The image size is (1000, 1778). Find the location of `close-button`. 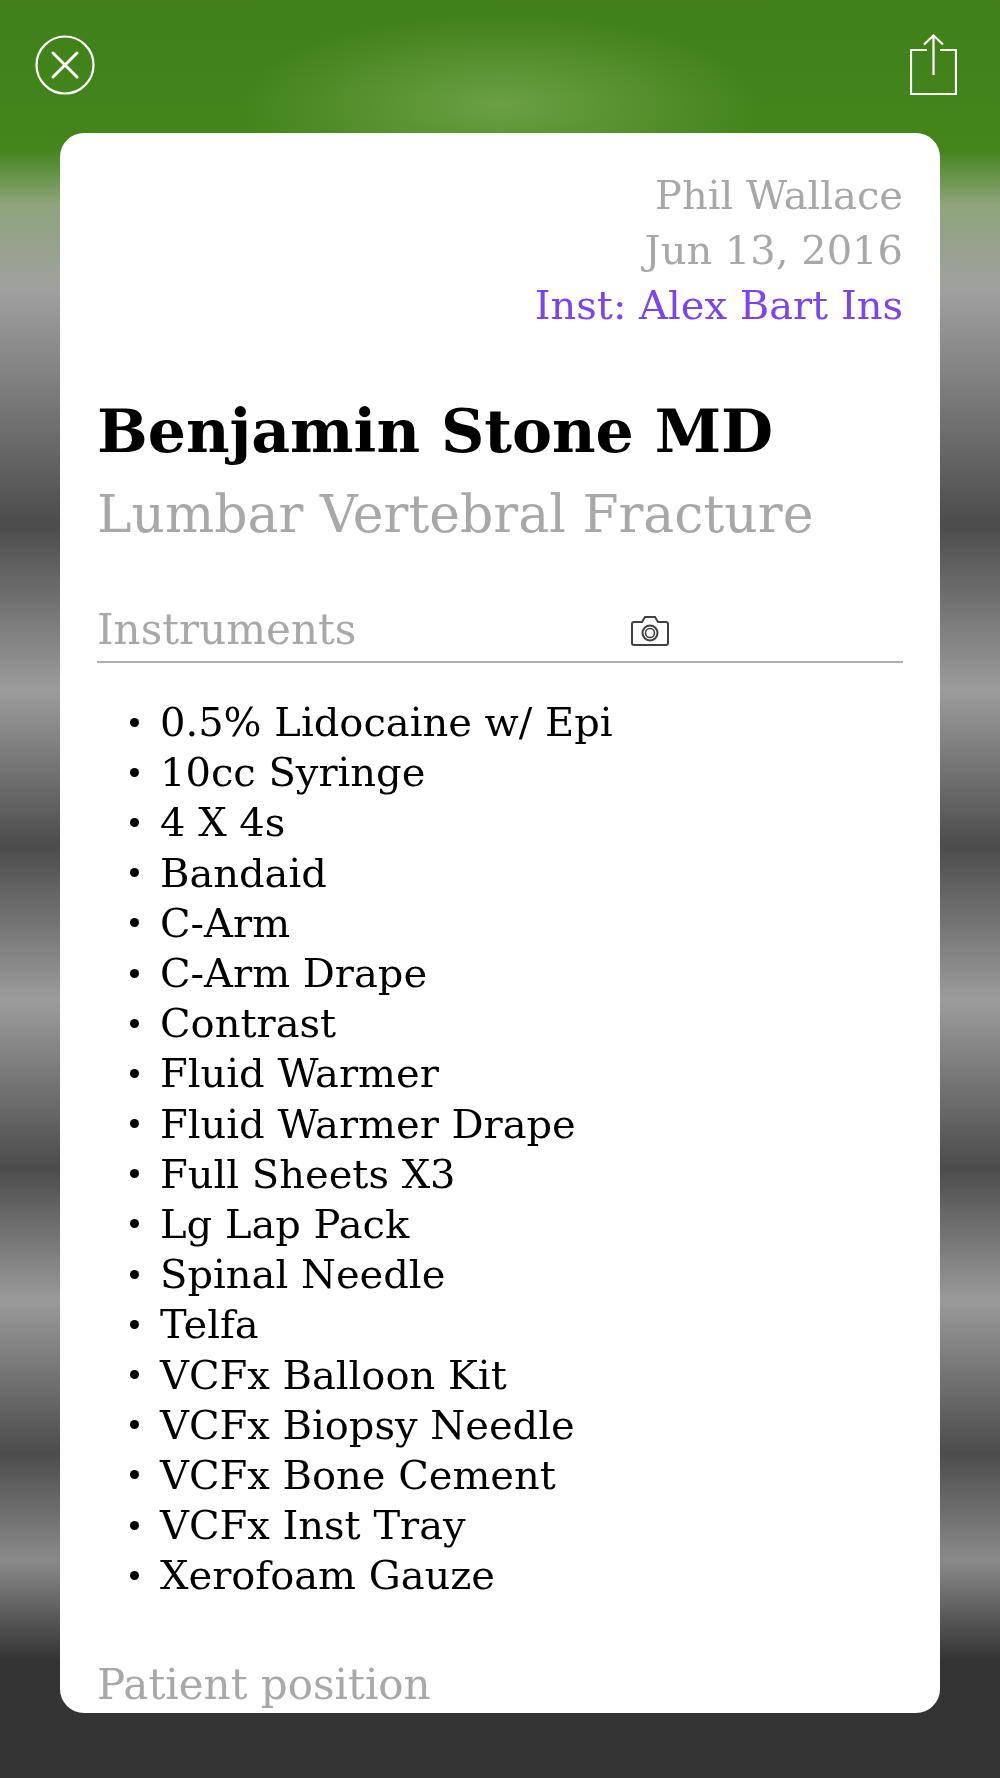

close-button is located at coordinates (65, 65).